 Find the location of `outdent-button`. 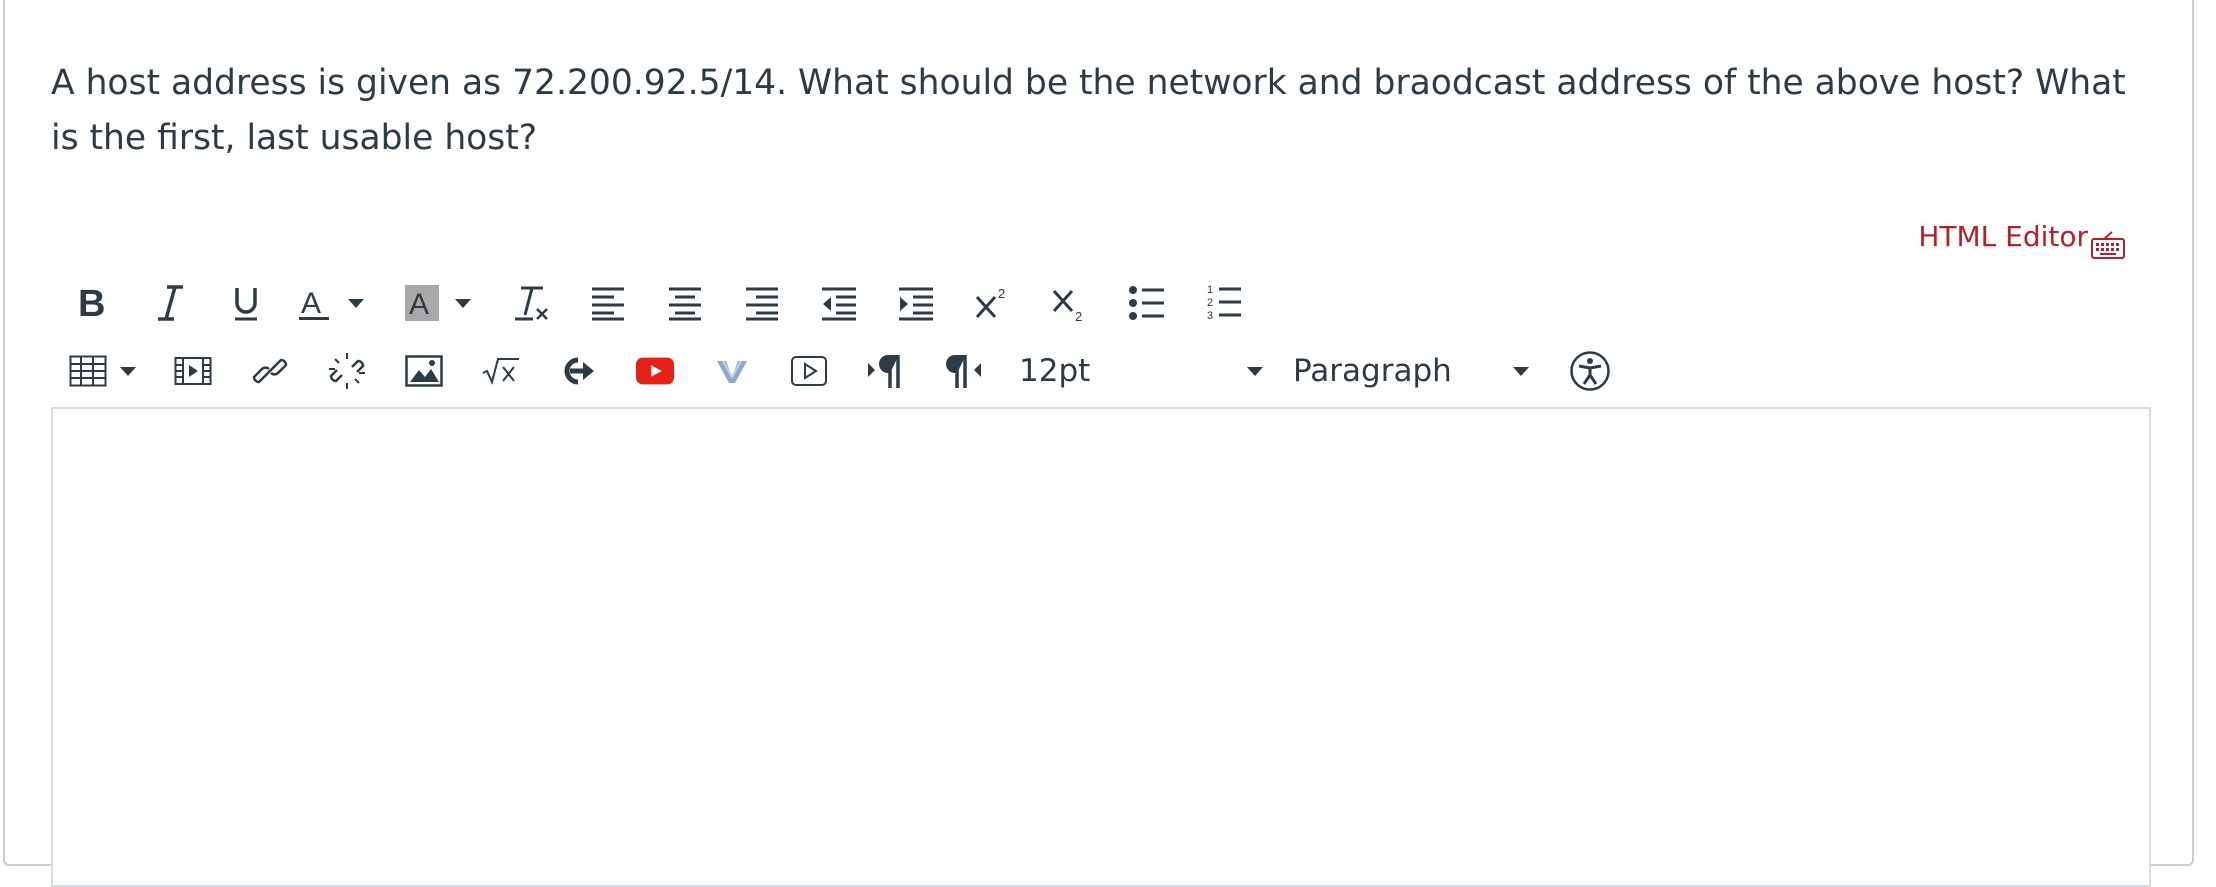

outdent-button is located at coordinates (839, 303).